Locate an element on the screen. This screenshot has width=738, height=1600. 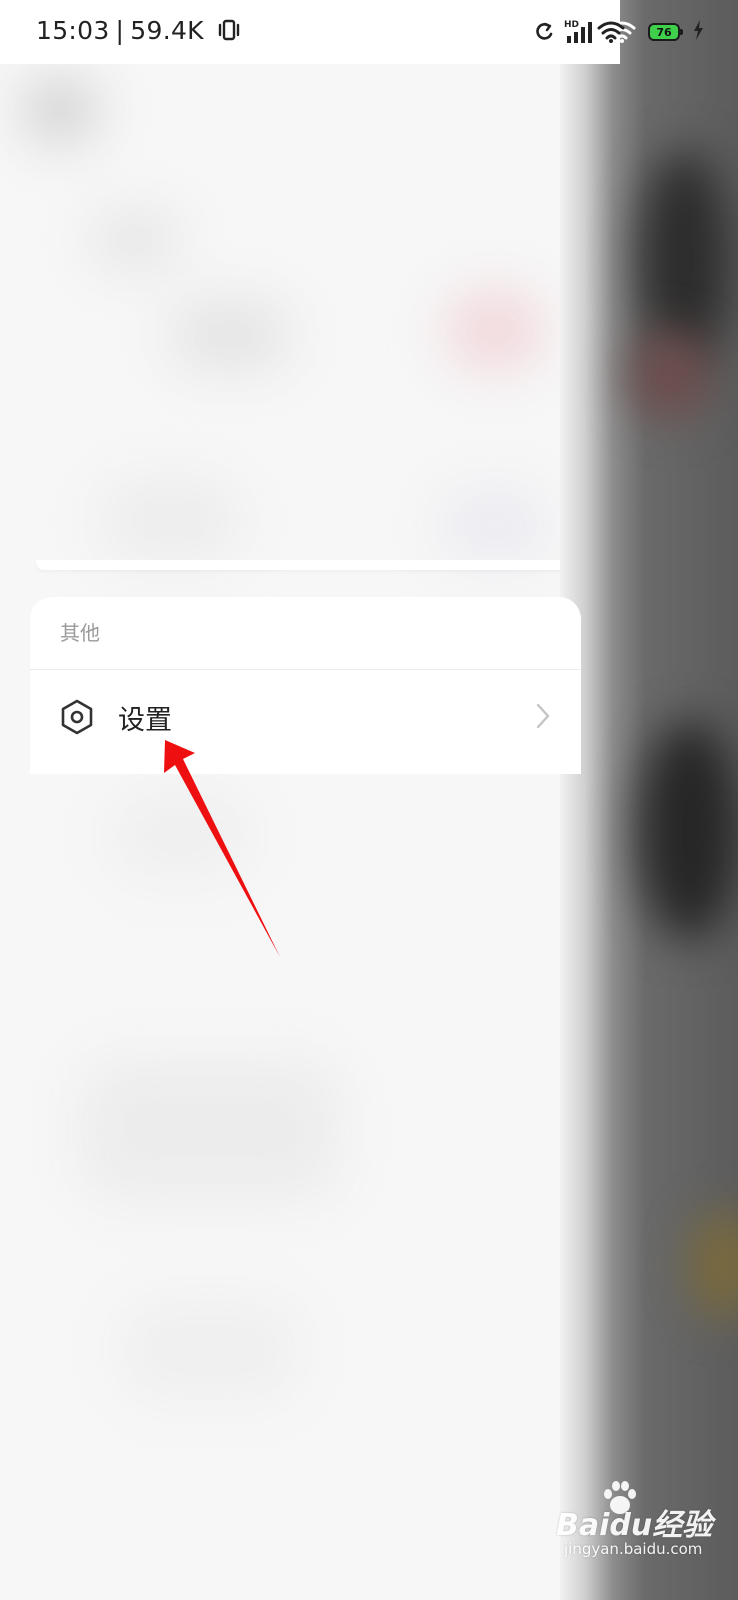
annotation-arrow is located at coordinates (222, 848).